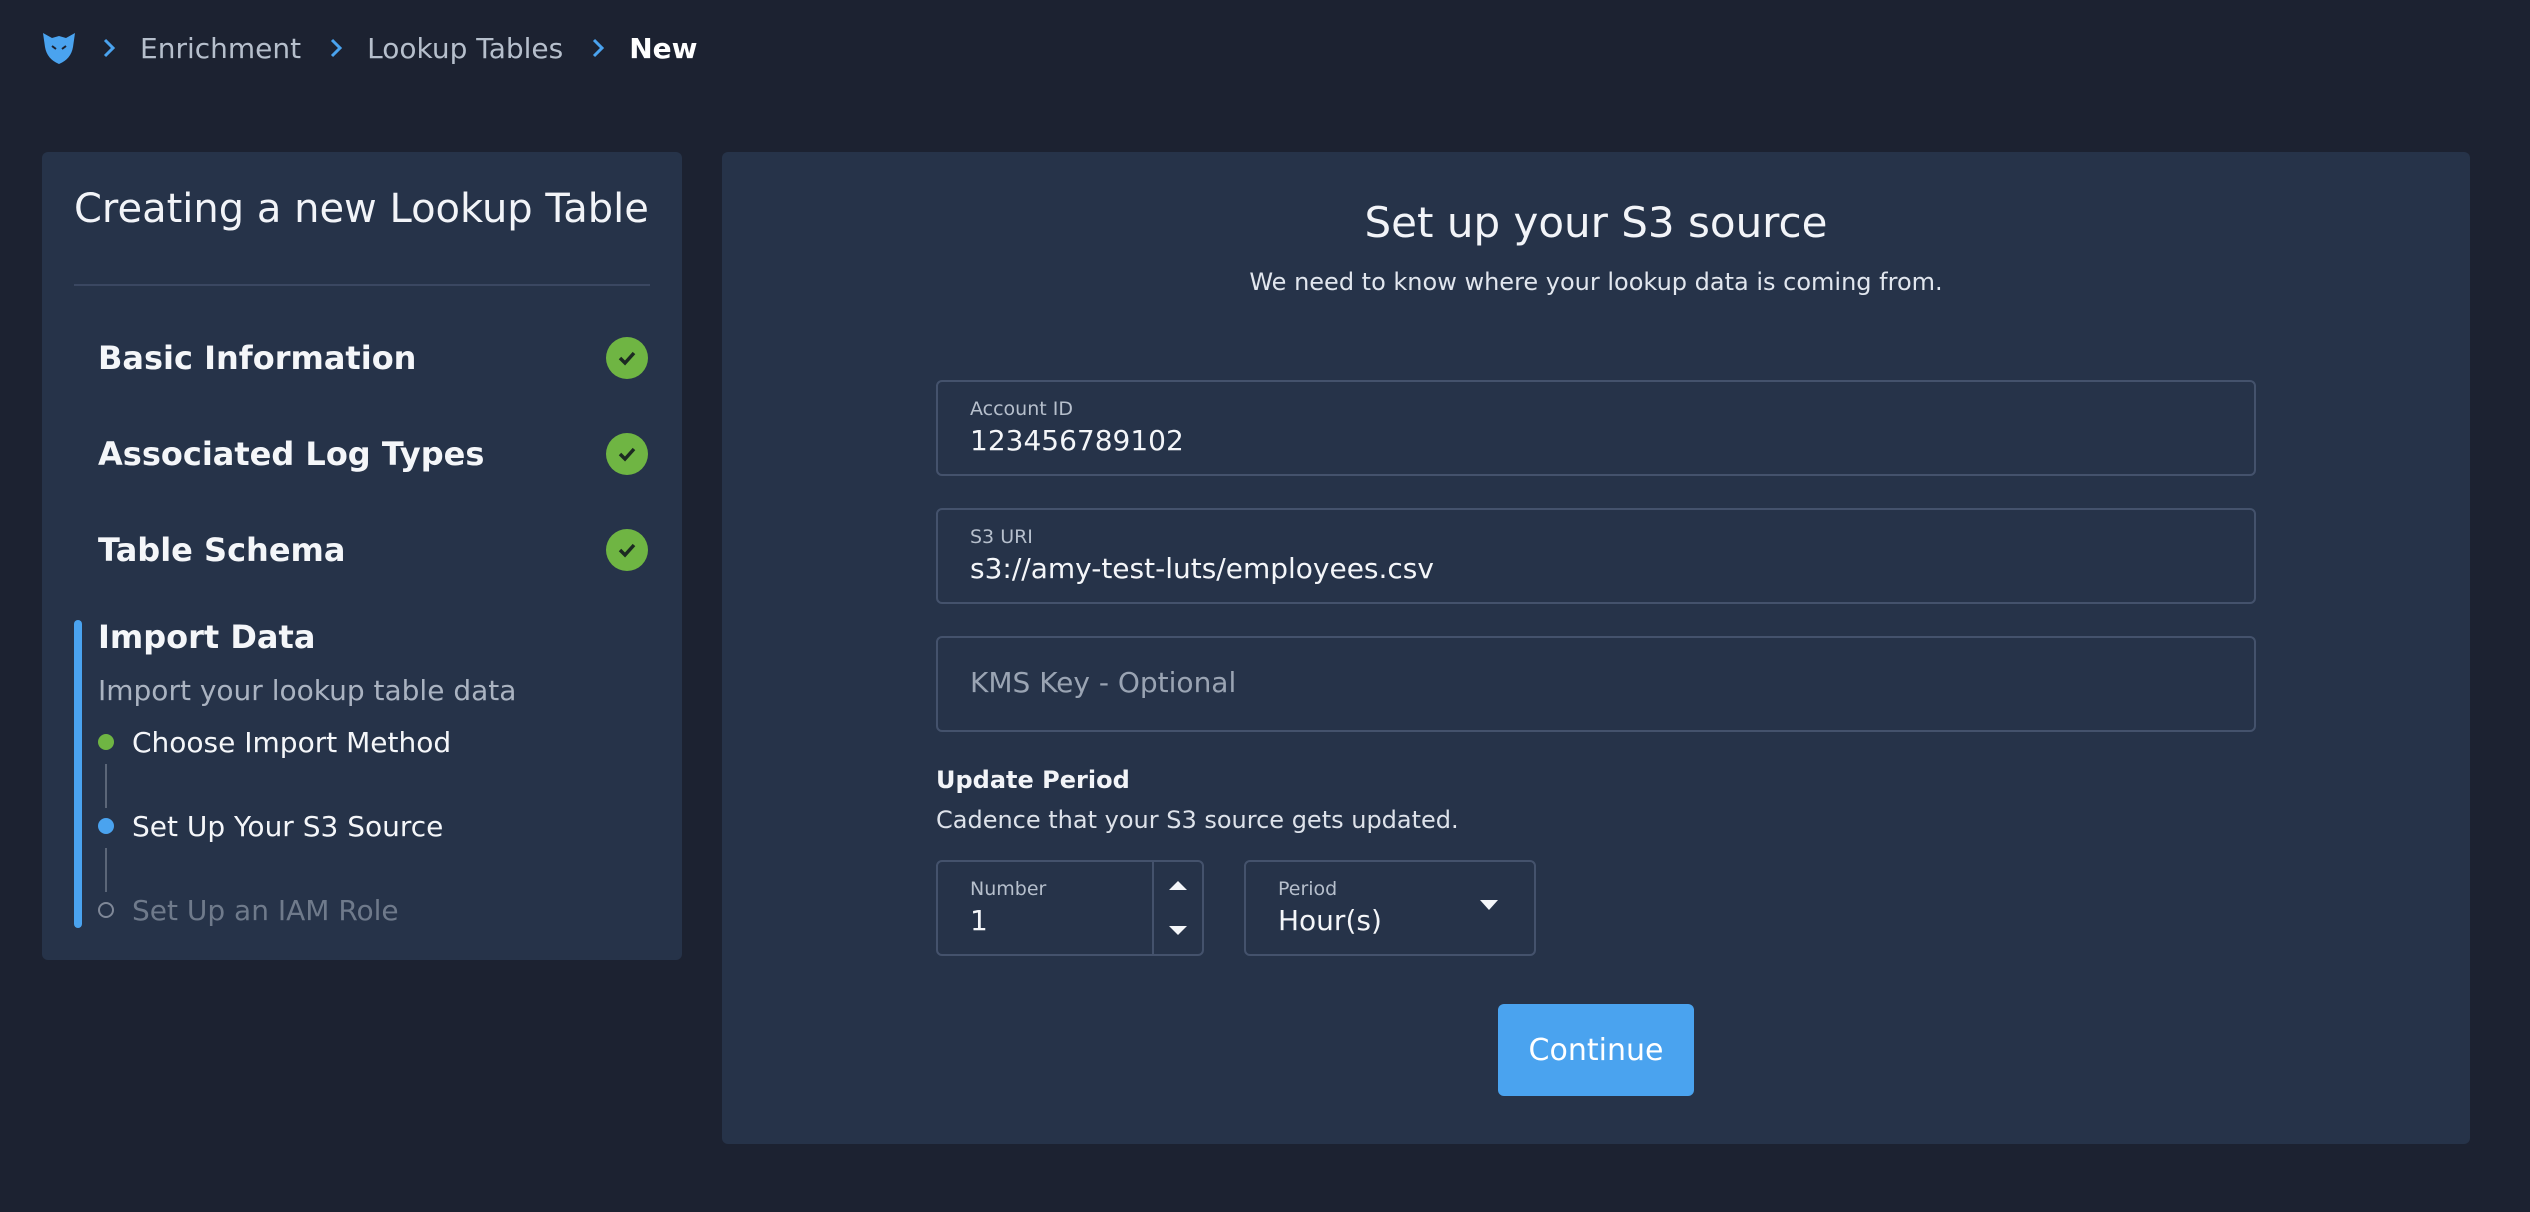 The image size is (2530, 1212). I want to click on number-label: Number, so click(1008, 889).